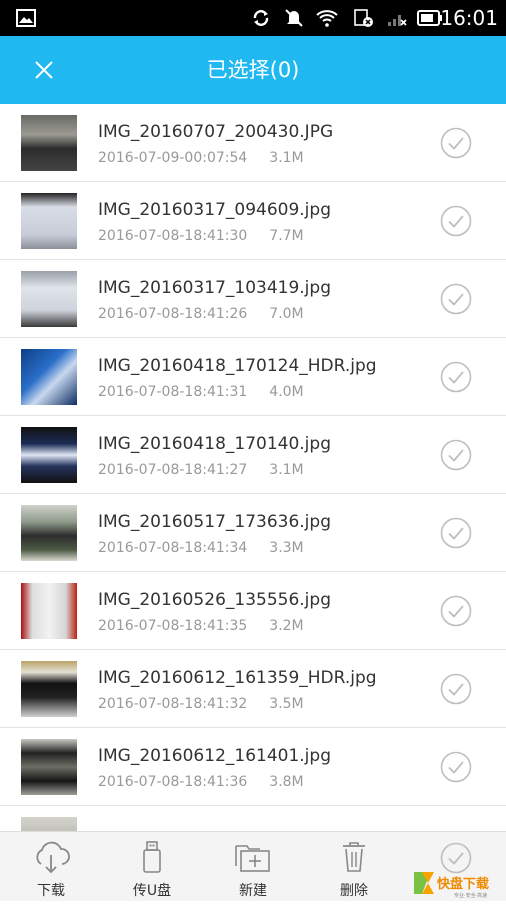 The image size is (506, 904). What do you see at coordinates (173, 470) in the screenshot?
I see `file-date: 2016-07-08-18:41:27` at bounding box center [173, 470].